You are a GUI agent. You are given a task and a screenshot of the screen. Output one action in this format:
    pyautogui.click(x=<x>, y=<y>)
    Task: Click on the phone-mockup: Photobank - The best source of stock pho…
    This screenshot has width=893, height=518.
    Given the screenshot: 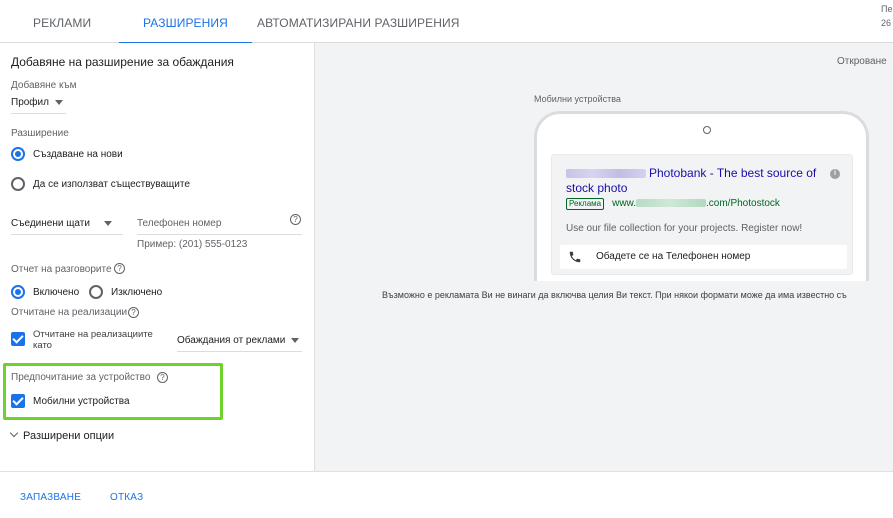 What is the action you would take?
    pyautogui.click(x=701, y=196)
    